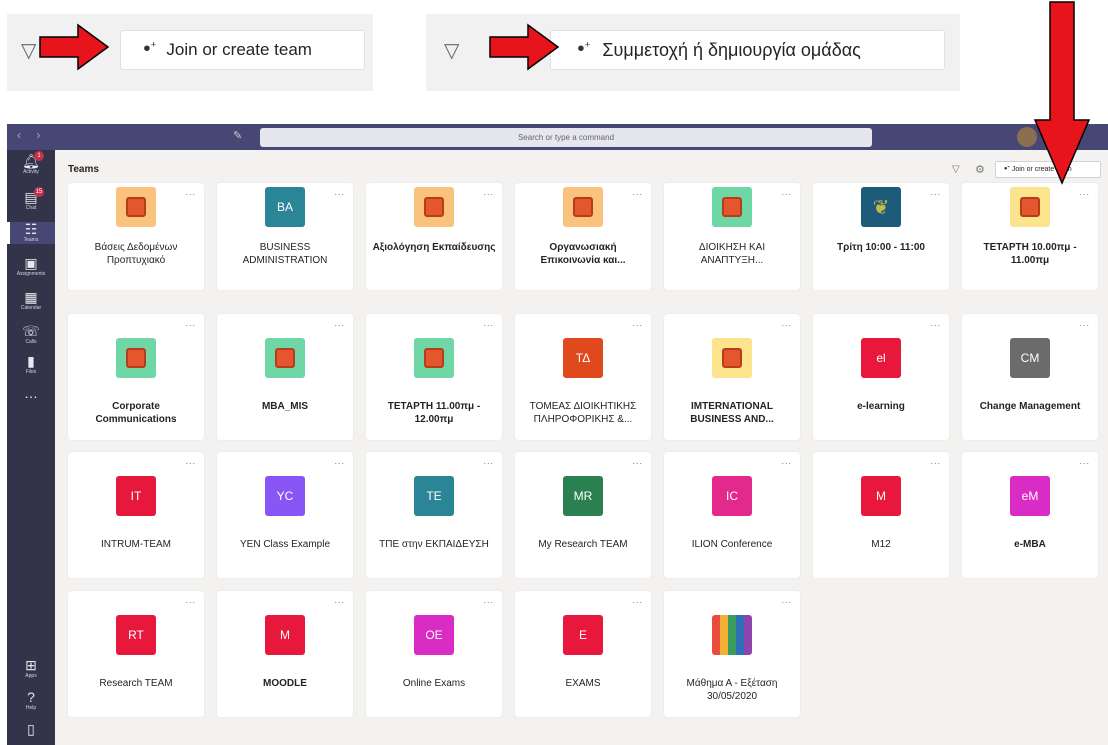 This screenshot has height=745, width=1108. I want to click on team-card: ... M MOODLE, so click(285, 654).